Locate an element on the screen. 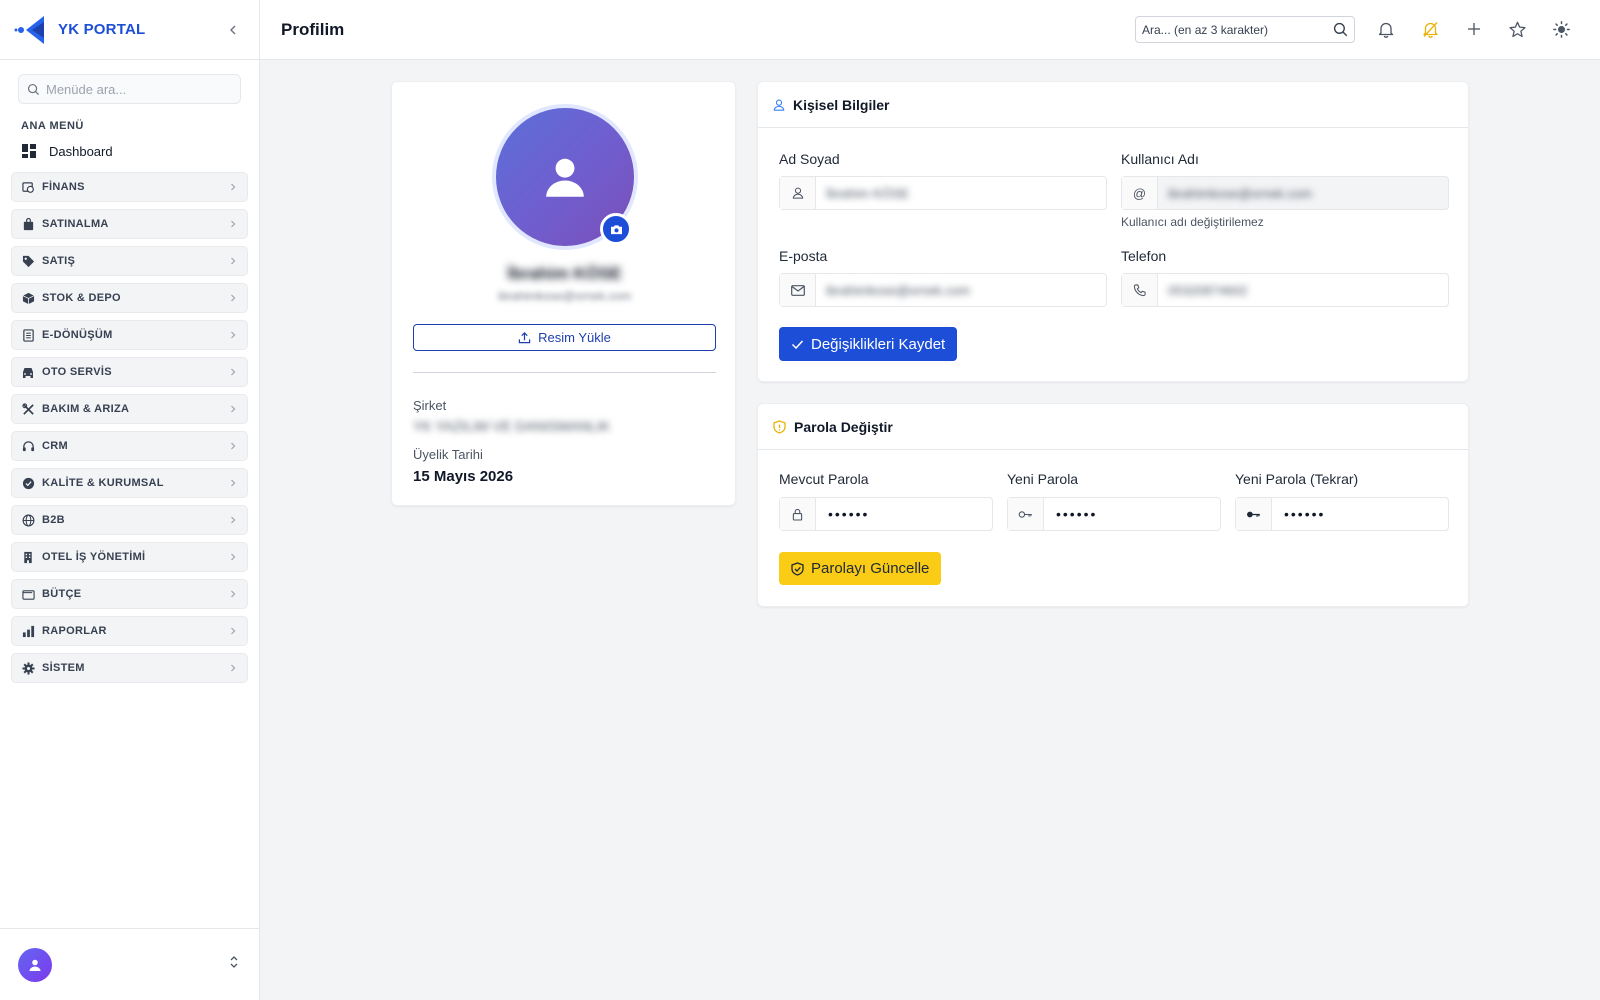 This screenshot has height=1000, width=1600. menu-search is located at coordinates (129, 89).